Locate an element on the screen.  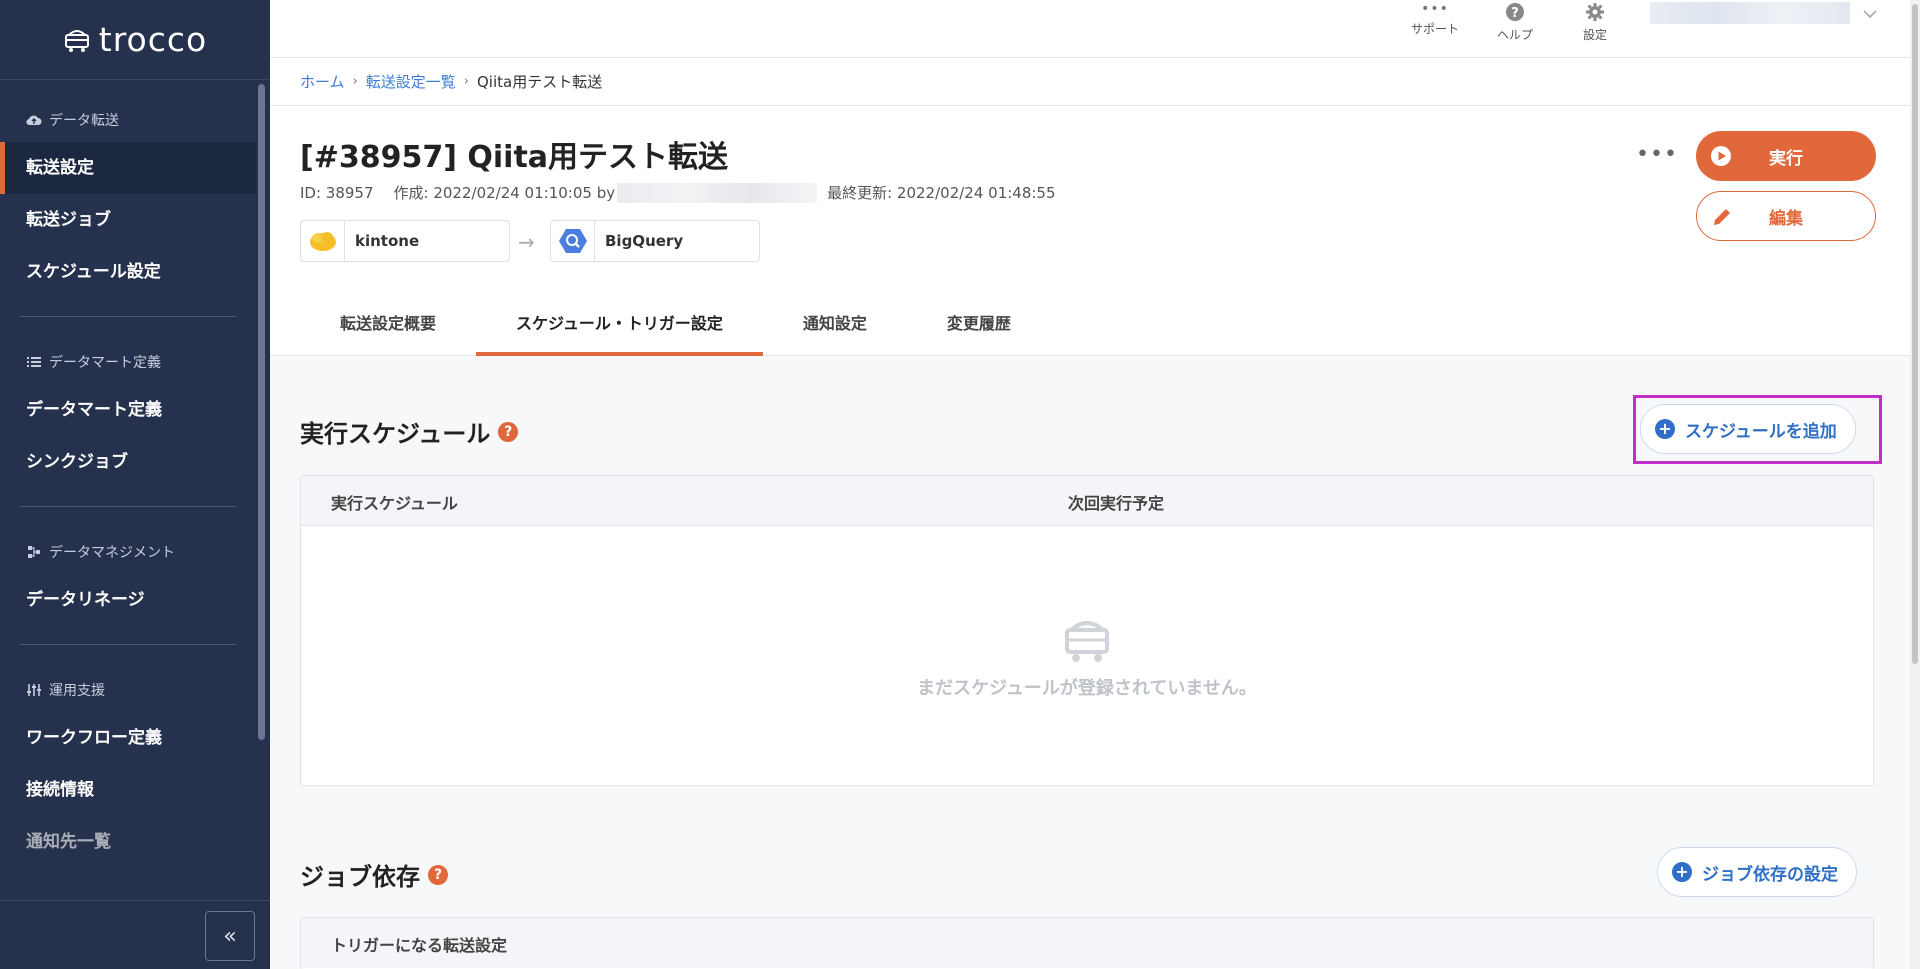
tab-schedule-trigger: スケジュール・トリガー設定 is located at coordinates (619, 324).